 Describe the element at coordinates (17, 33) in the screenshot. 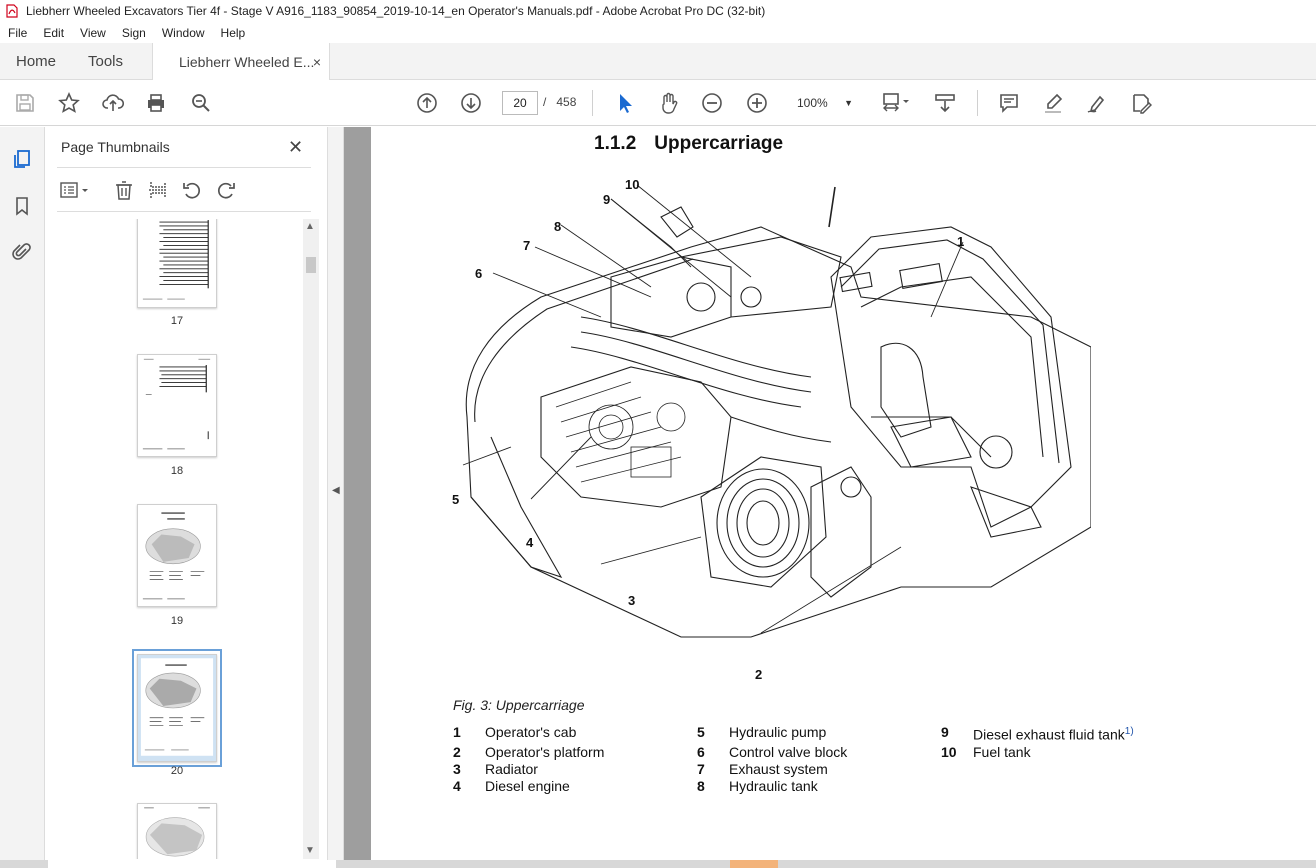

I see `menu-file: File` at that location.